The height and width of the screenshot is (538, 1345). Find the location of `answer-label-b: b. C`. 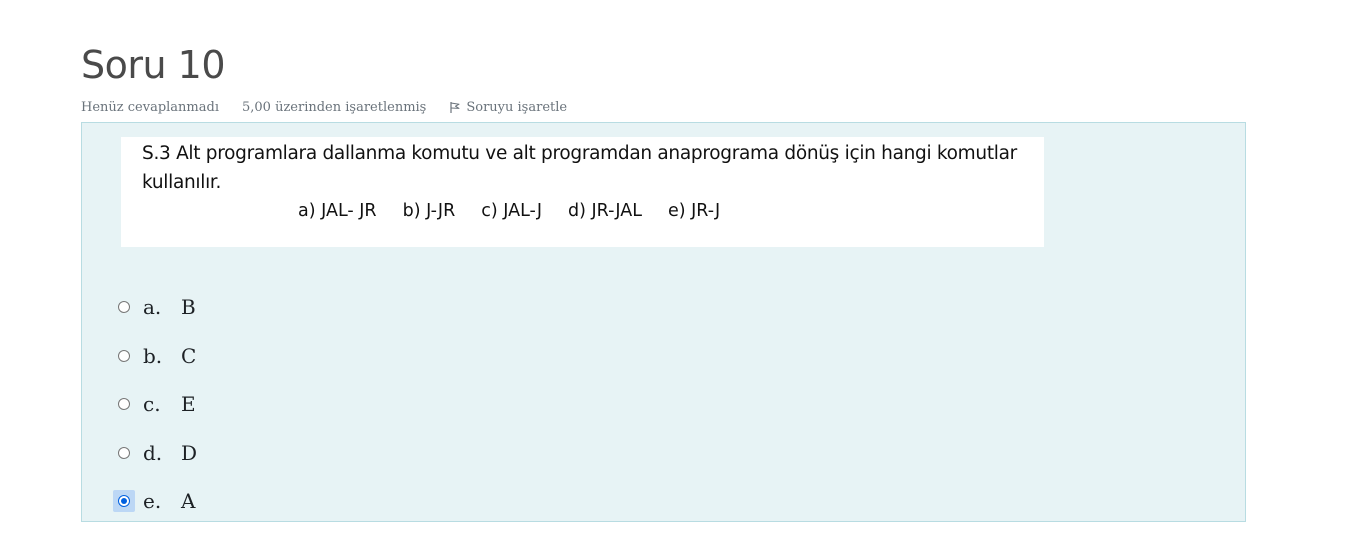

answer-label-b: b. C is located at coordinates (169, 356).